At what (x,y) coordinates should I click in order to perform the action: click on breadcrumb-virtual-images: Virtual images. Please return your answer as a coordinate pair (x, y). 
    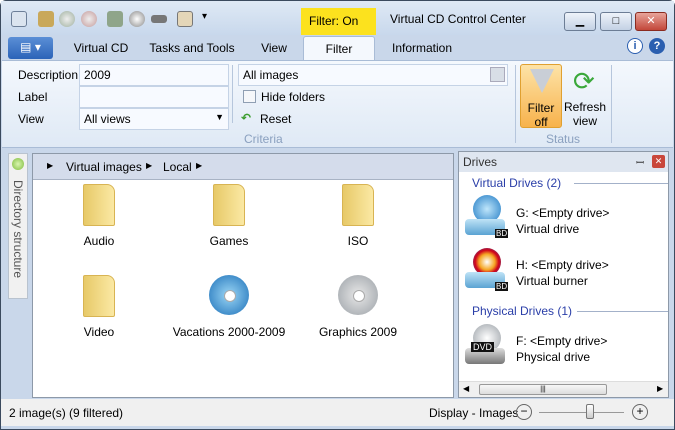
    Looking at the image, I should click on (104, 167).